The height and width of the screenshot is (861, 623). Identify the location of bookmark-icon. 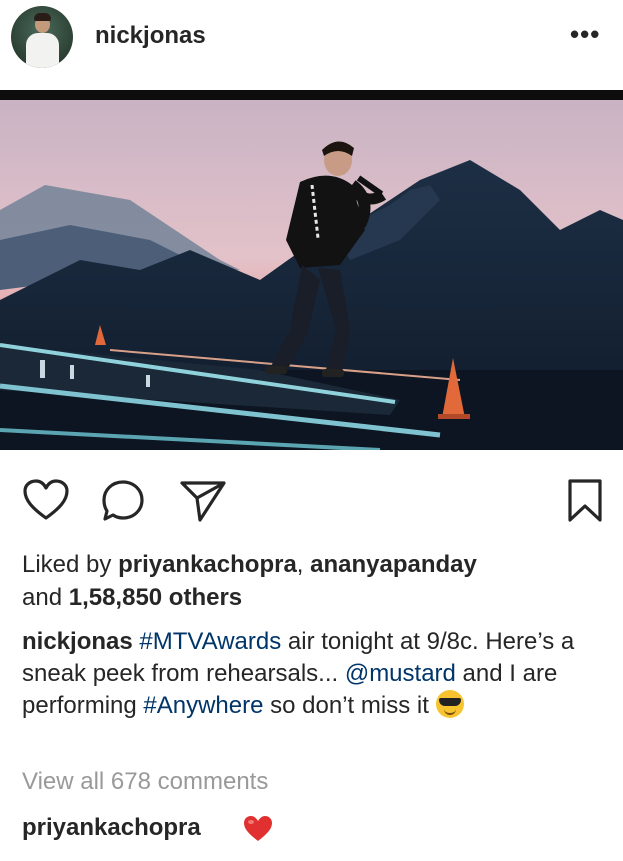
(585, 503).